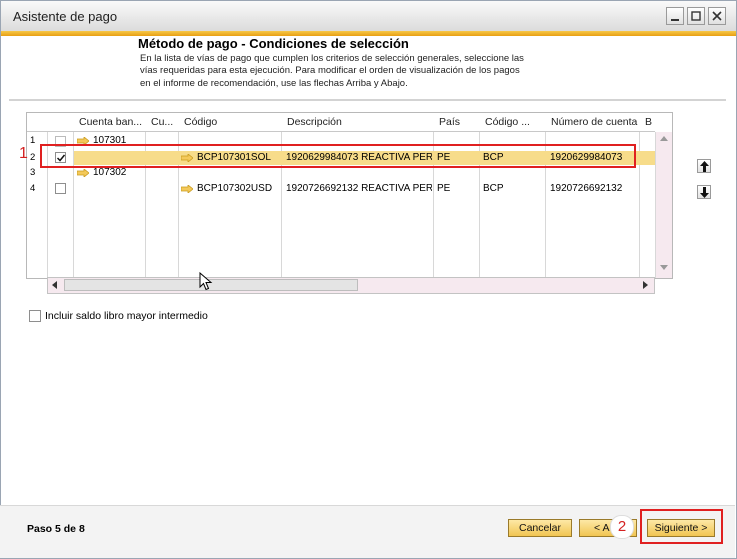 The height and width of the screenshot is (559, 737). I want to click on row-checkbox, so click(60, 188).